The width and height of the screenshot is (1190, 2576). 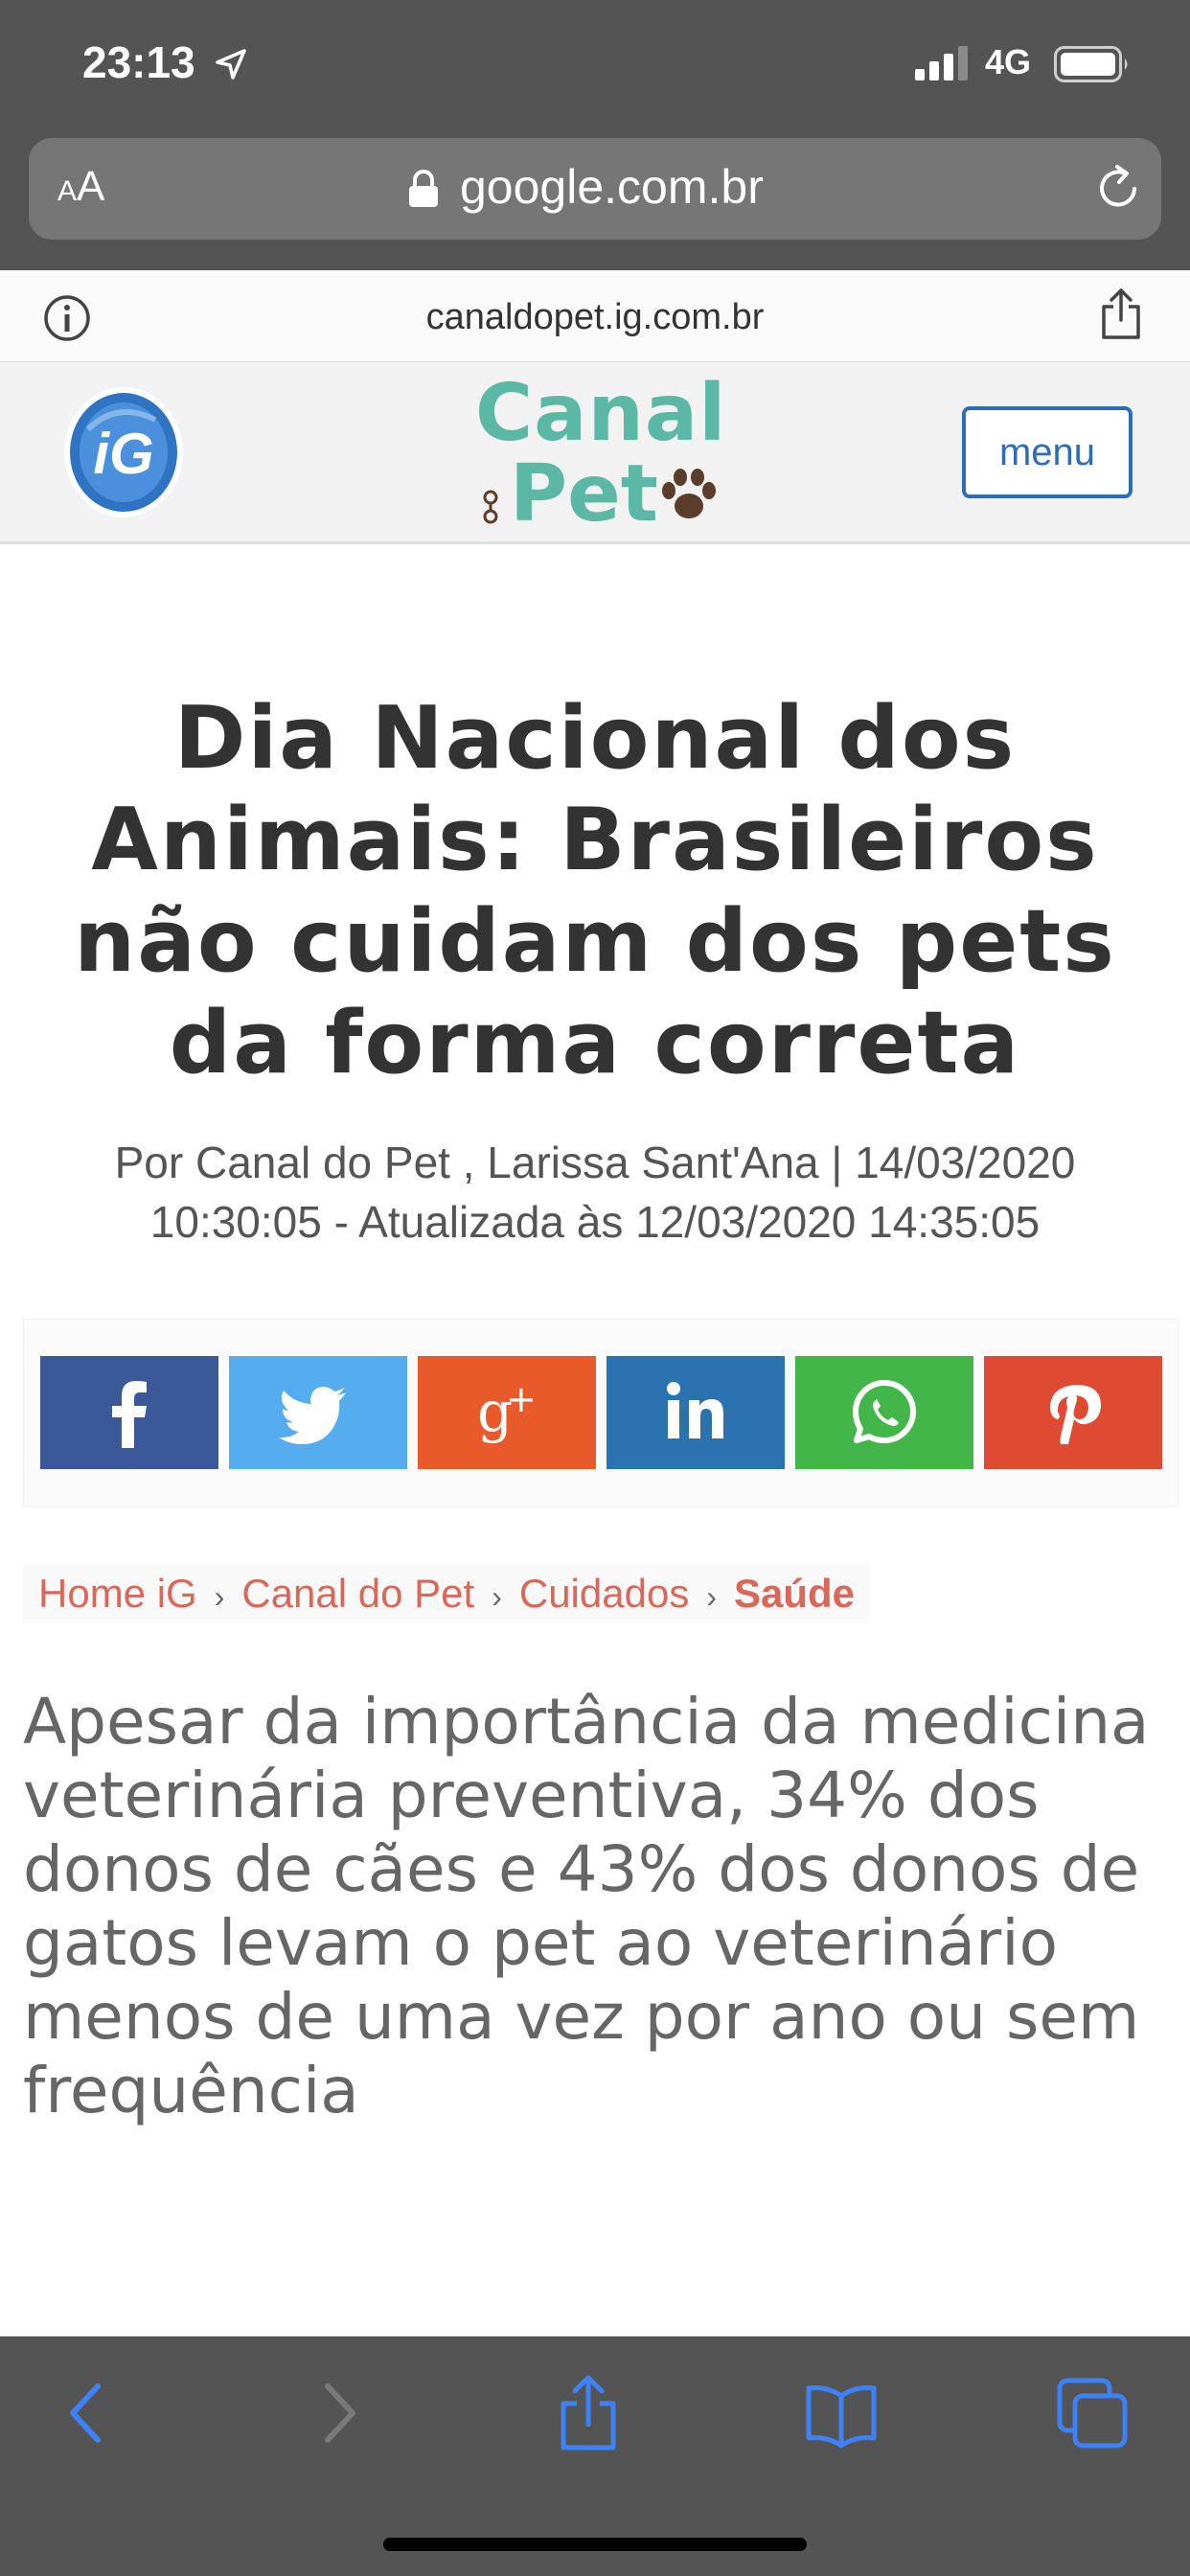 What do you see at coordinates (595, 63) in the screenshot?
I see `status-bar: 23:13 4G` at bounding box center [595, 63].